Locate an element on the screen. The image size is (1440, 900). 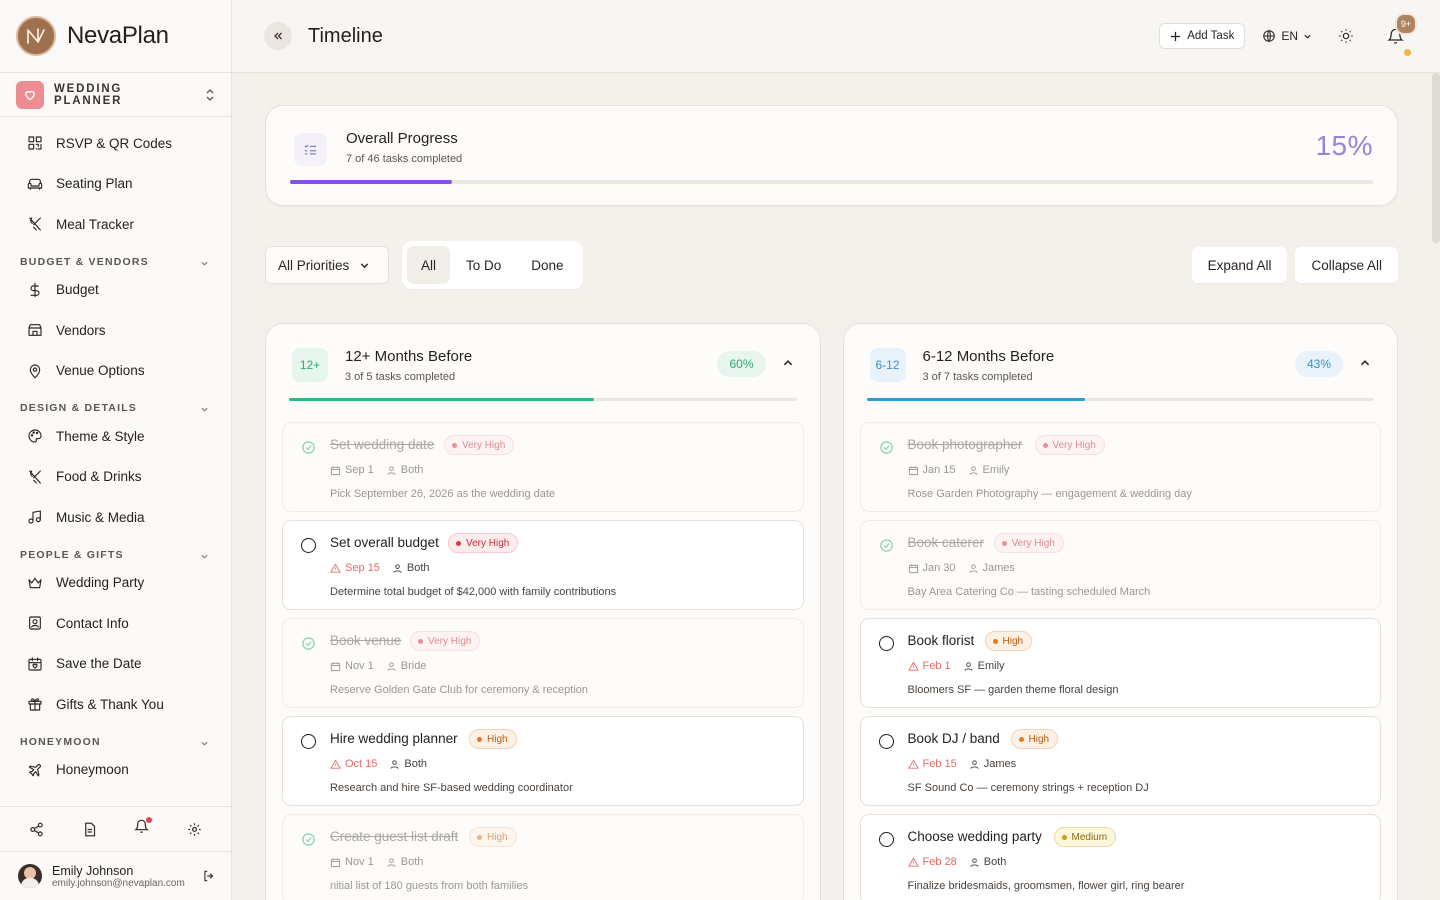
add-task-label: Add Task is located at coordinates (1211, 36).